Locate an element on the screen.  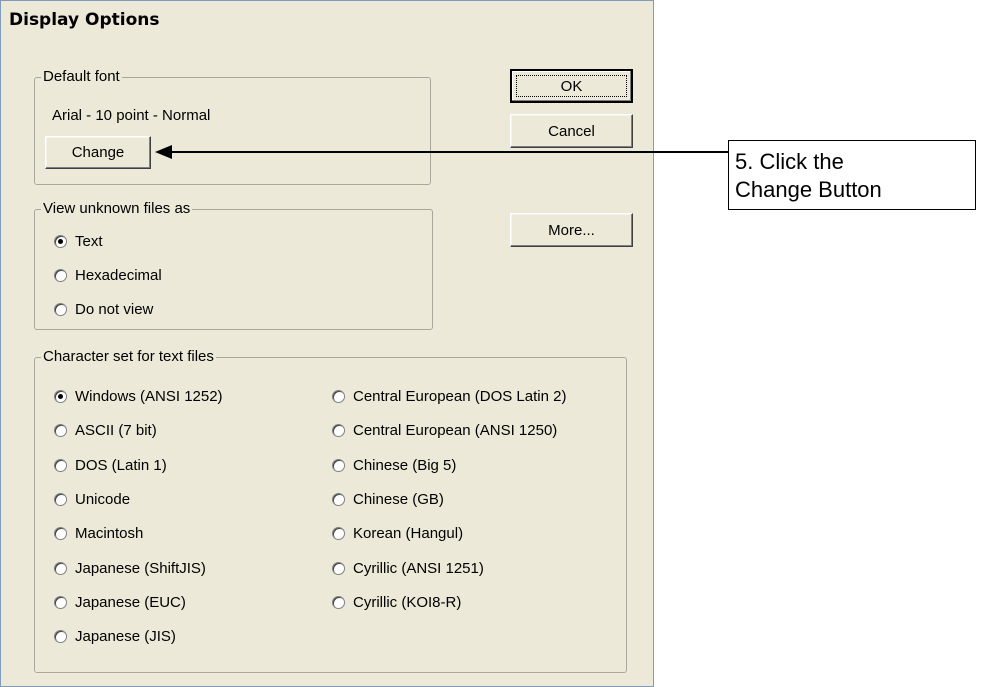
callout-arrow is located at coordinates (441, 152).